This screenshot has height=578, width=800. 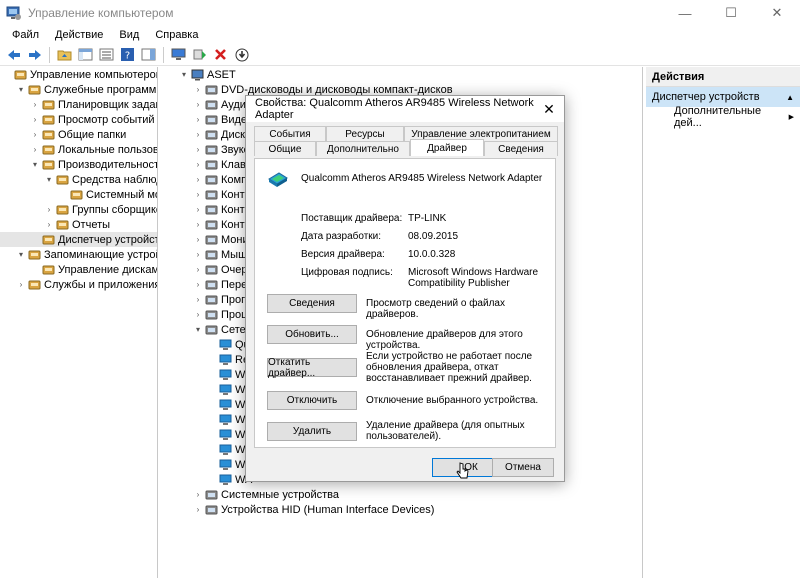 What do you see at coordinates (79, 35) in the screenshot?
I see `menu-action: Действие` at bounding box center [79, 35].